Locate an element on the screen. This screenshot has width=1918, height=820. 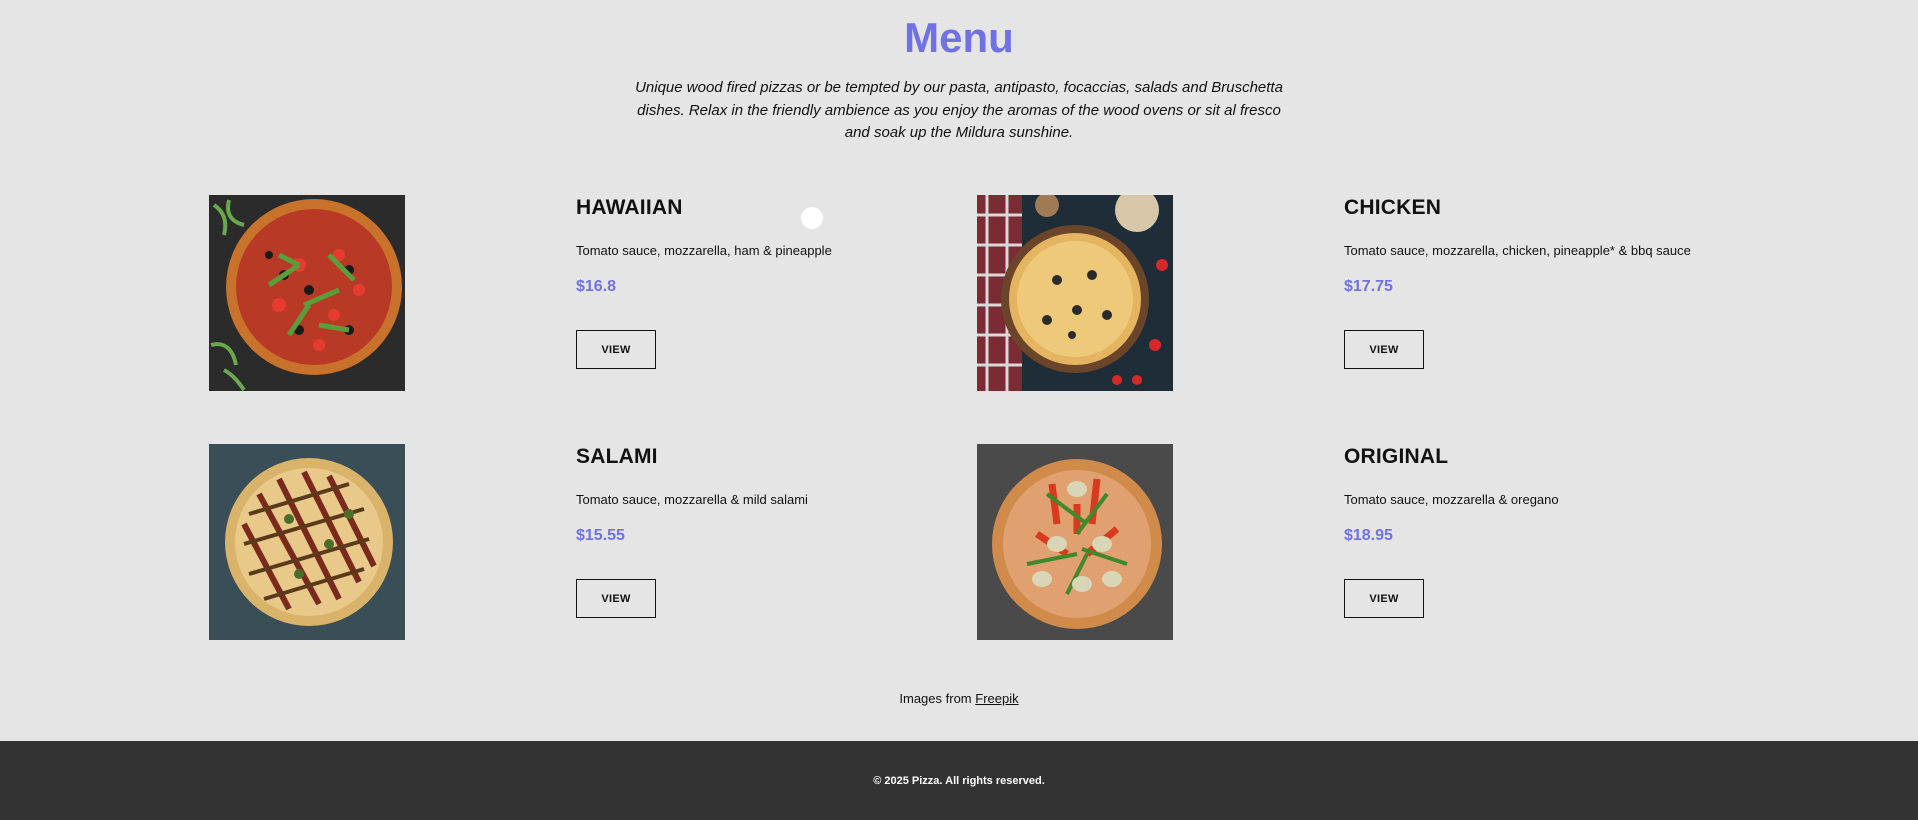
site-footer: © 2025 Pizza. All rights reserved. is located at coordinates (959, 780).